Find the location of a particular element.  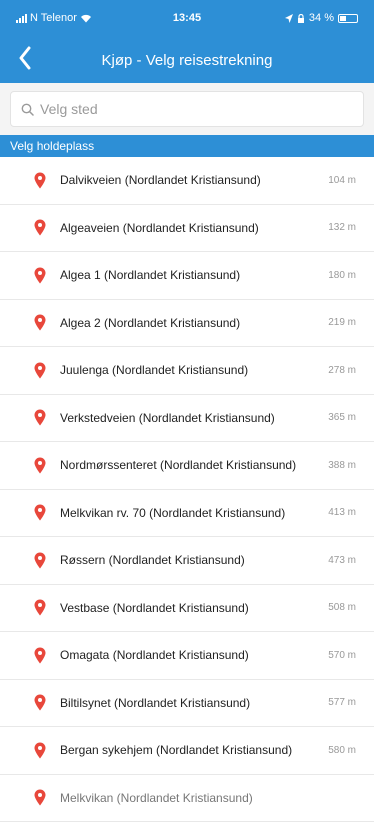

battery-icon is located at coordinates (348, 18).